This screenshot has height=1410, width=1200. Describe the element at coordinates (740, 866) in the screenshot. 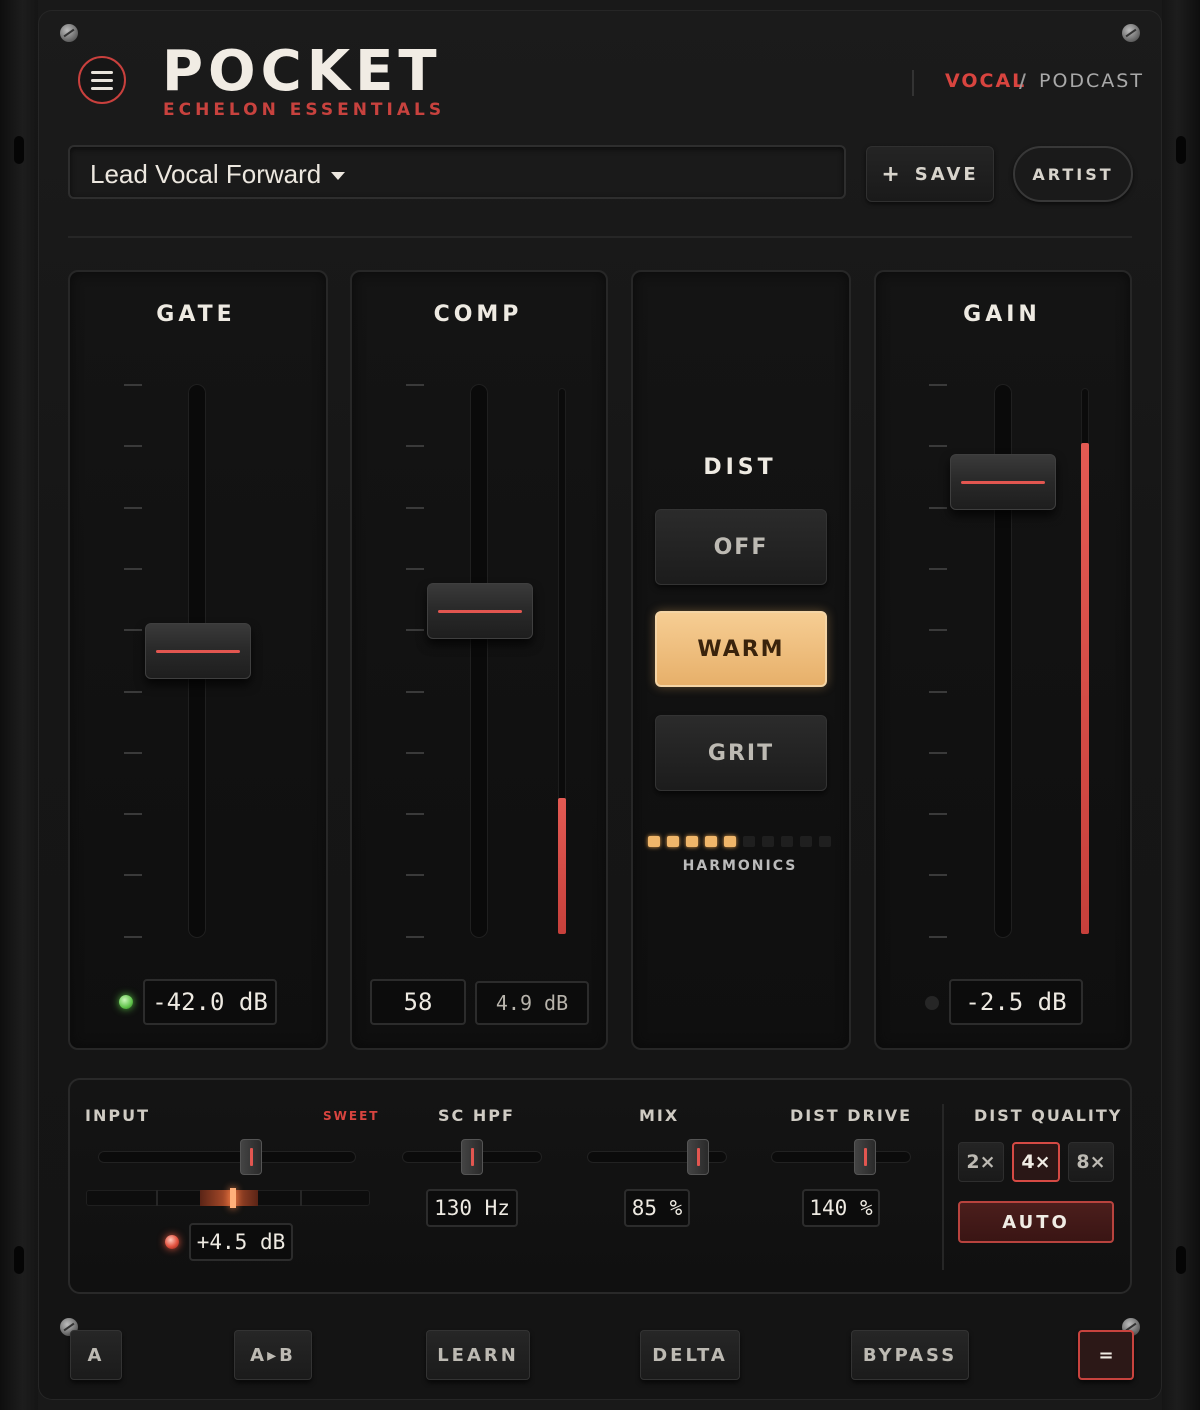

I see `harmonics-label: HARMONICS` at that location.